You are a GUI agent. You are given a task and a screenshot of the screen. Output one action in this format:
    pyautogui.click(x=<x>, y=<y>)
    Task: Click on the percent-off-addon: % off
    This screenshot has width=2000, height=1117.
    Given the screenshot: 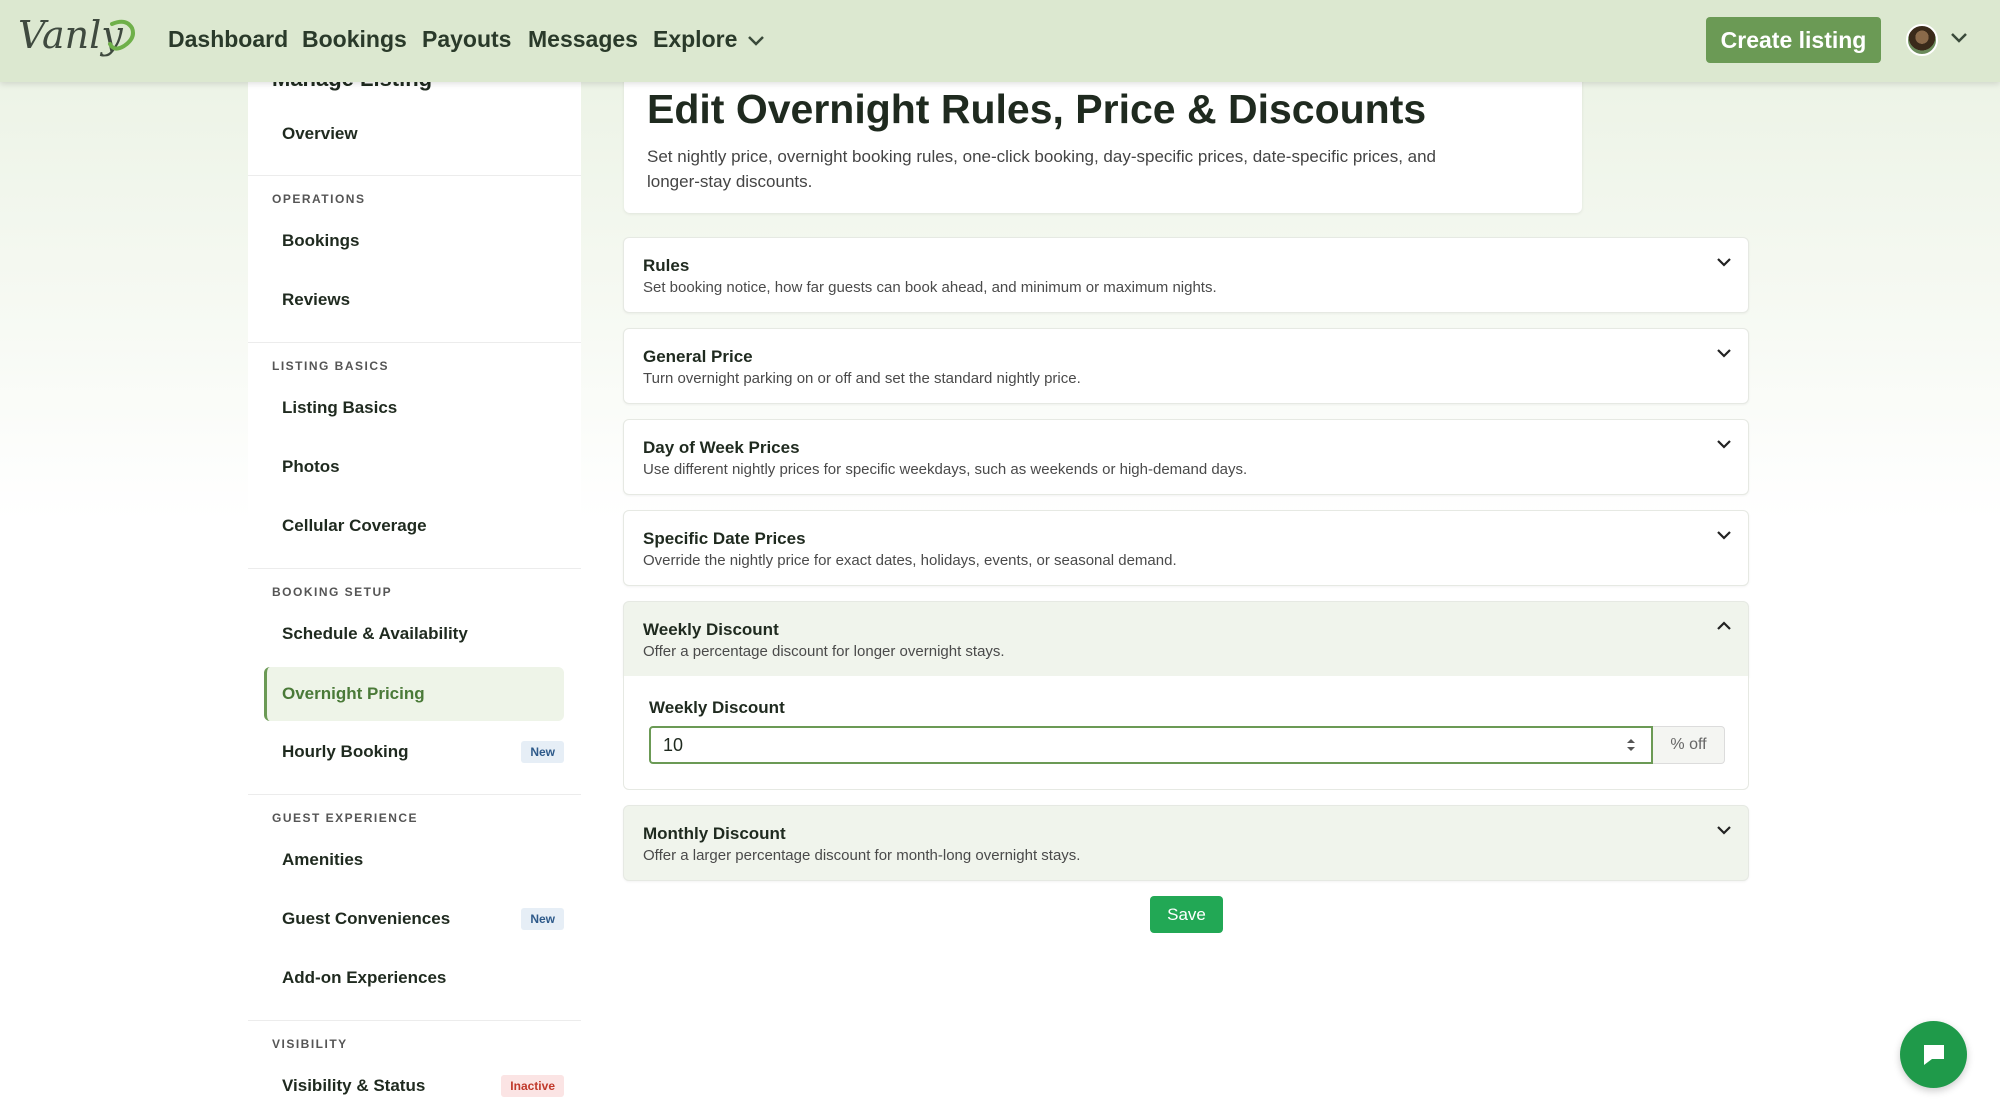 What is the action you would take?
    pyautogui.click(x=1689, y=745)
    